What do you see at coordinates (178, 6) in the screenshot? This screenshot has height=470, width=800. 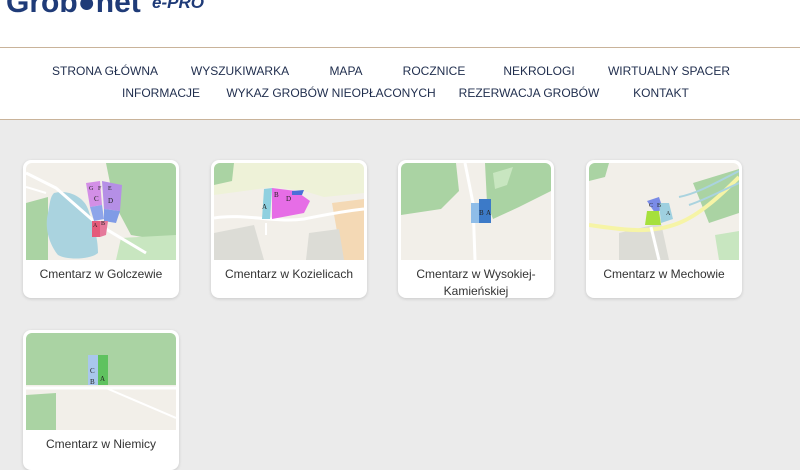 I see `logo-subtitle: e-PRO` at bounding box center [178, 6].